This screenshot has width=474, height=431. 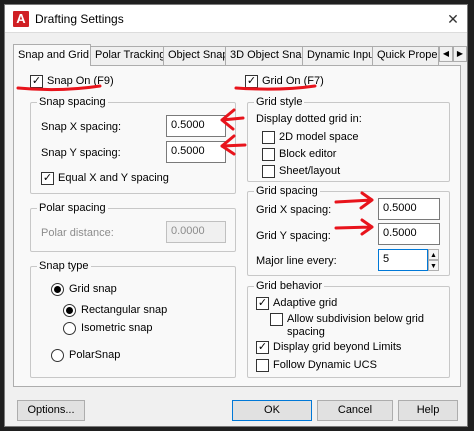 What do you see at coordinates (113, 178) in the screenshot?
I see `equal-xy-spacing-label: Equal X and Y spacing` at bounding box center [113, 178].